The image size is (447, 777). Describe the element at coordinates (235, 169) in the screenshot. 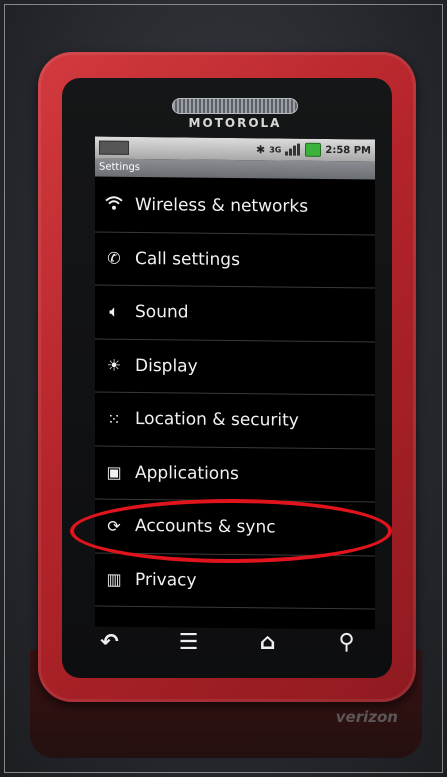

I see `screen-title: Settings` at that location.